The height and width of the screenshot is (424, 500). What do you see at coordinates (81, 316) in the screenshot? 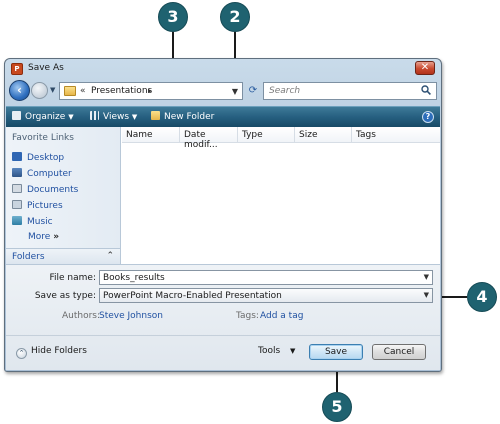
I see `authors-label: Authors:` at bounding box center [81, 316].